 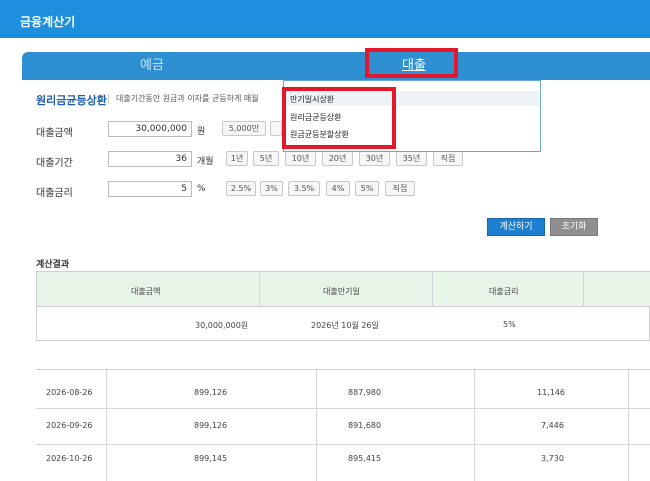 I want to click on period-unit: 개월, so click(x=205, y=162).